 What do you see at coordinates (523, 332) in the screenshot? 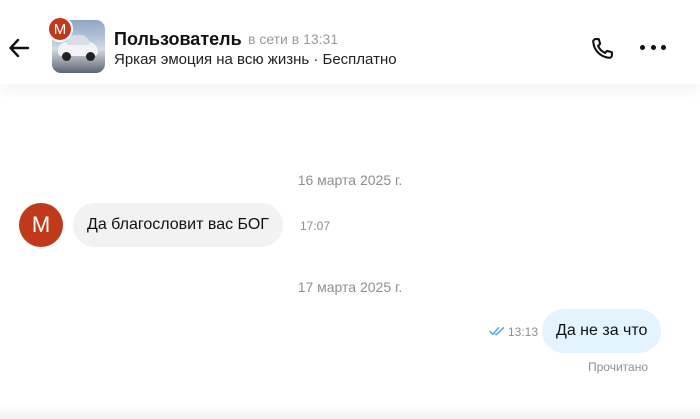
I see `message-time: 13:13` at bounding box center [523, 332].